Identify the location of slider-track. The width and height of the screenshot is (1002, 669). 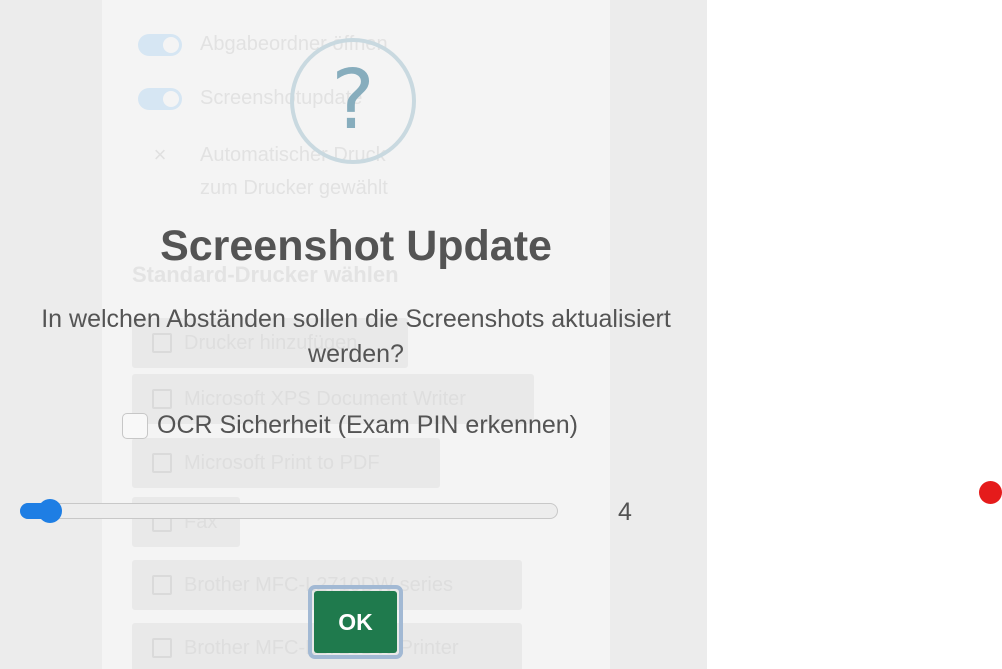
(289, 511).